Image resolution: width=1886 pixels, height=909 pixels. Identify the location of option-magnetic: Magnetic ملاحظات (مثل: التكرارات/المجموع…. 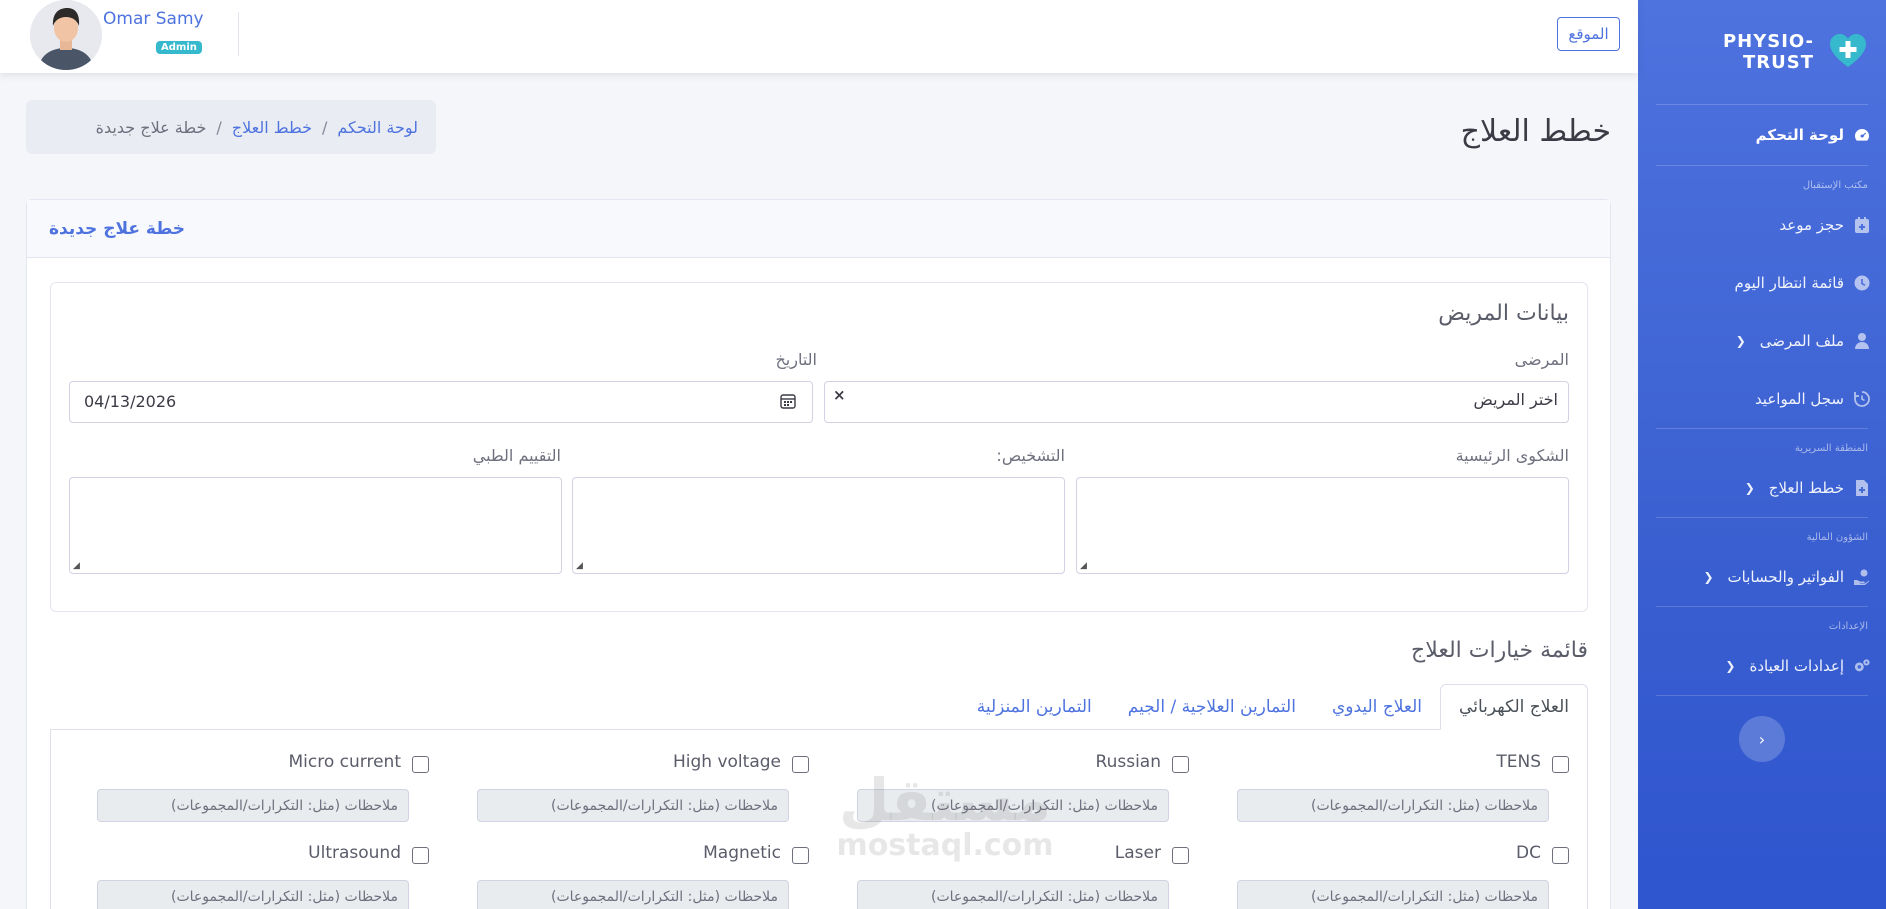
(643, 875).